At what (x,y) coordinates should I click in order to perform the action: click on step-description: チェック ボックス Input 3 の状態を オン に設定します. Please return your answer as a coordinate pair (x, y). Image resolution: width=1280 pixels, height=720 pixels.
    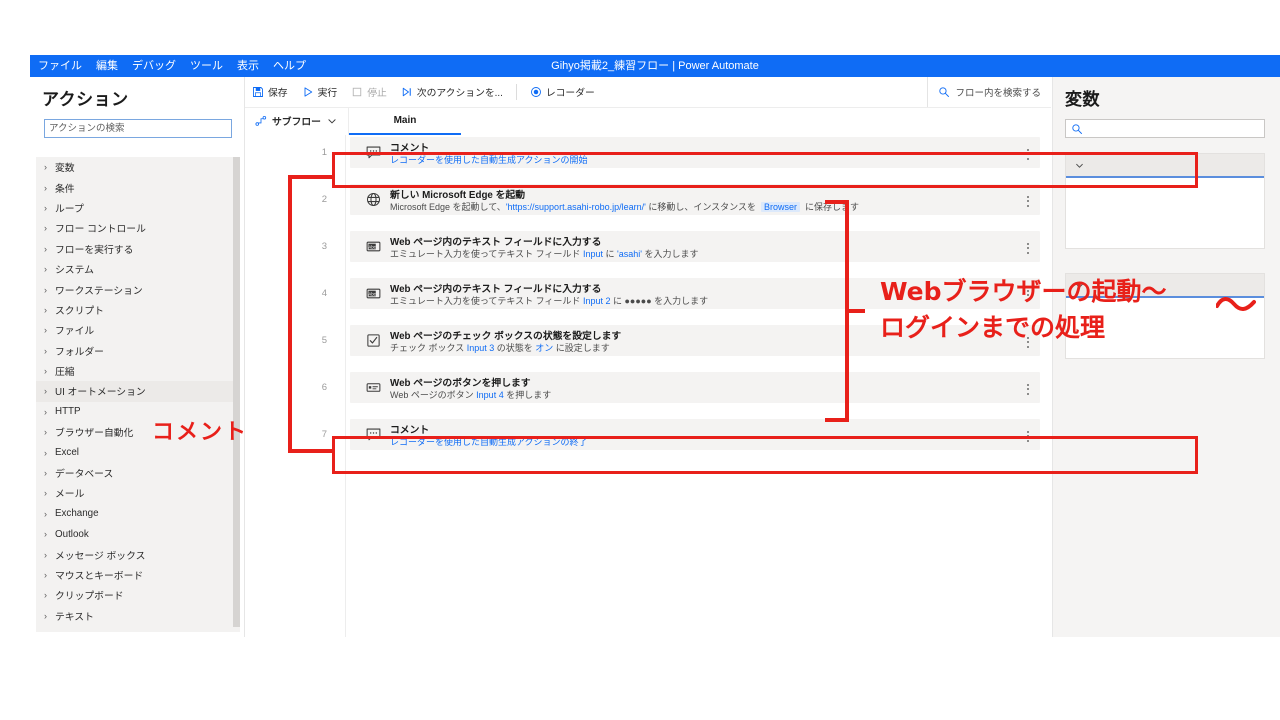
    Looking at the image, I should click on (500, 348).